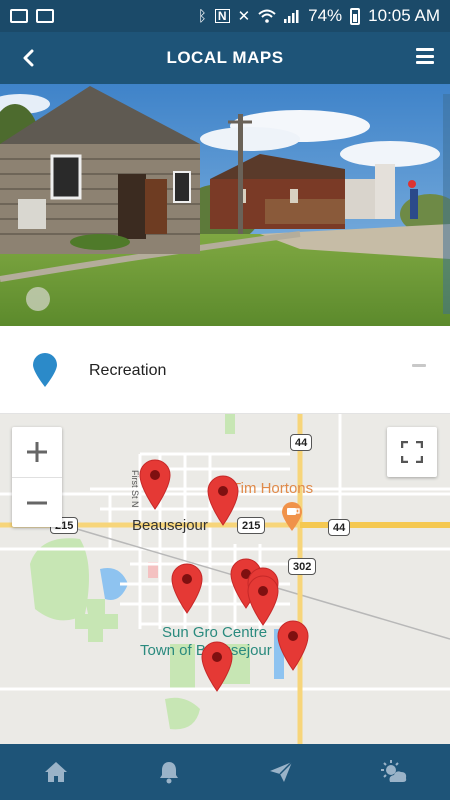  I want to click on plus-icon, so click(37, 452).